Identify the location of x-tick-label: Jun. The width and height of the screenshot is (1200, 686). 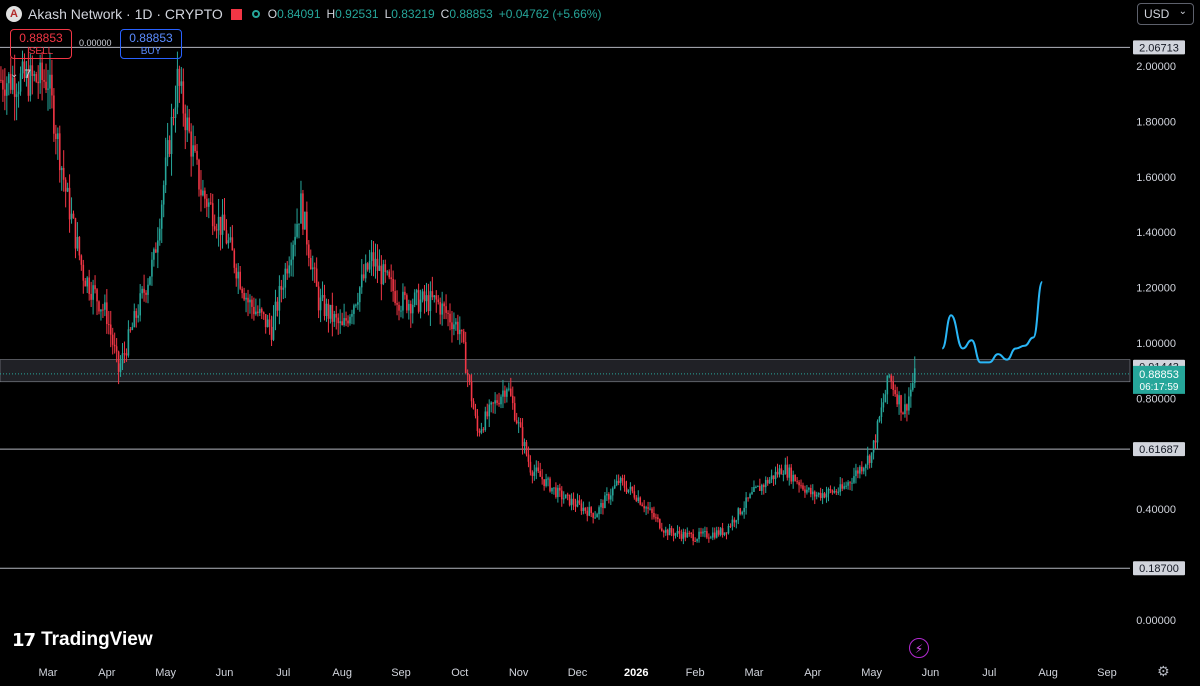
(225, 673).